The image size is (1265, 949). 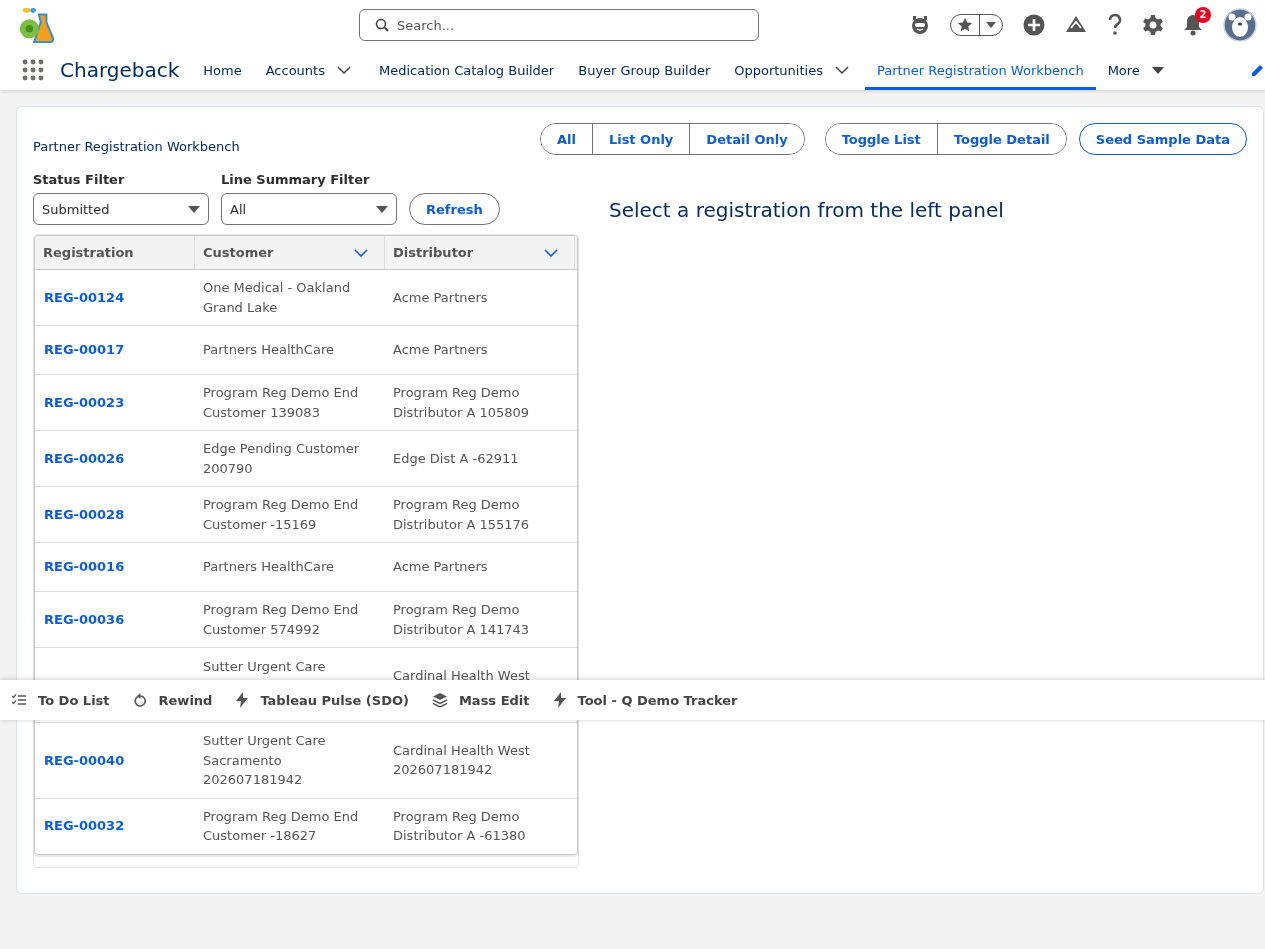 I want to click on seed-sample-data-button: Seed Sample Data, so click(x=1162, y=139).